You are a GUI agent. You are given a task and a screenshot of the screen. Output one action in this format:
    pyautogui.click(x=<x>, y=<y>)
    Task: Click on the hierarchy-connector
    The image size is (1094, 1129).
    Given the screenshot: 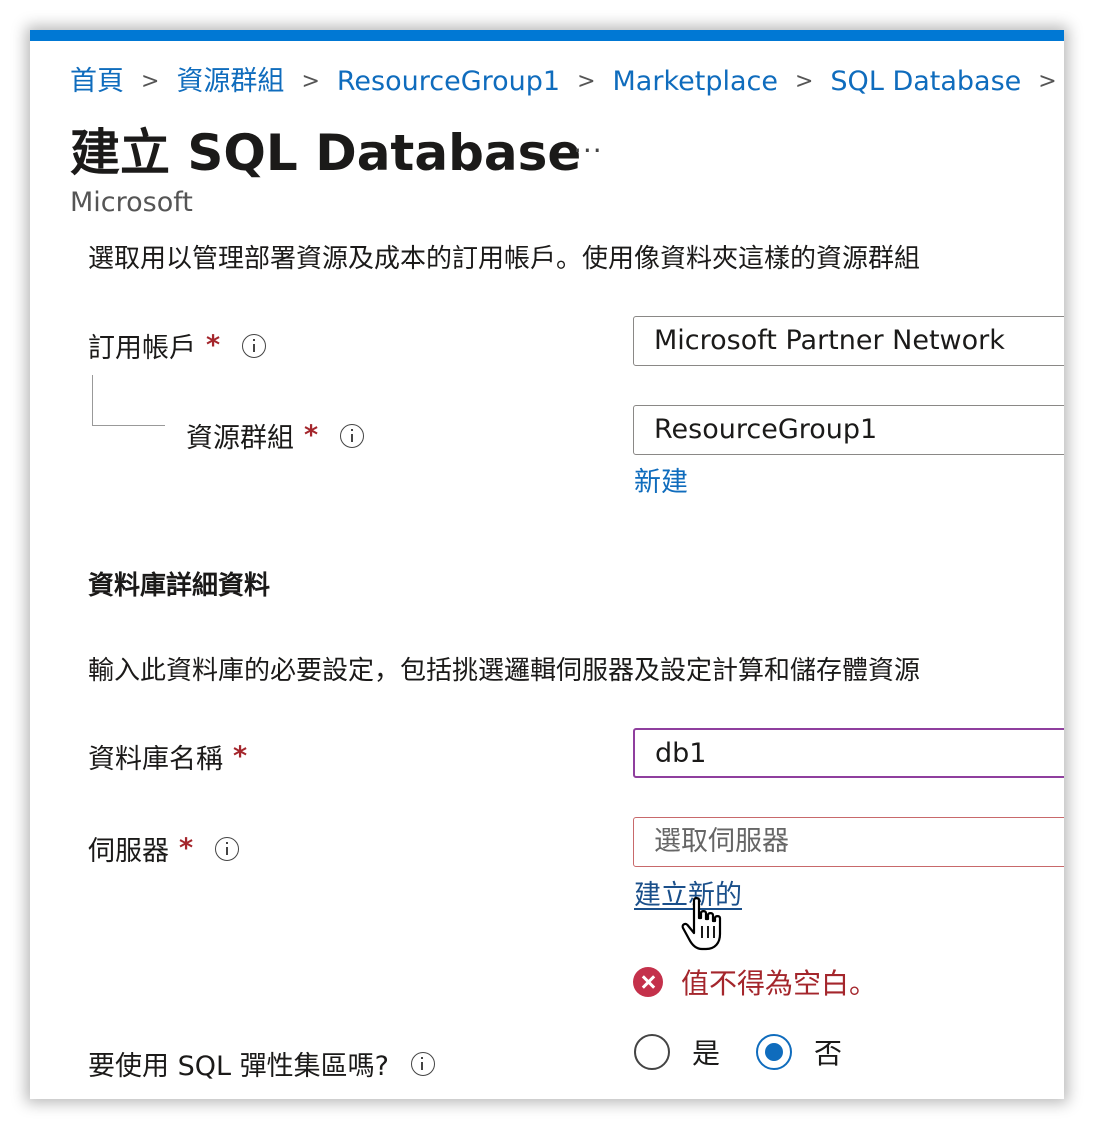 What is the action you would take?
    pyautogui.click(x=128, y=400)
    